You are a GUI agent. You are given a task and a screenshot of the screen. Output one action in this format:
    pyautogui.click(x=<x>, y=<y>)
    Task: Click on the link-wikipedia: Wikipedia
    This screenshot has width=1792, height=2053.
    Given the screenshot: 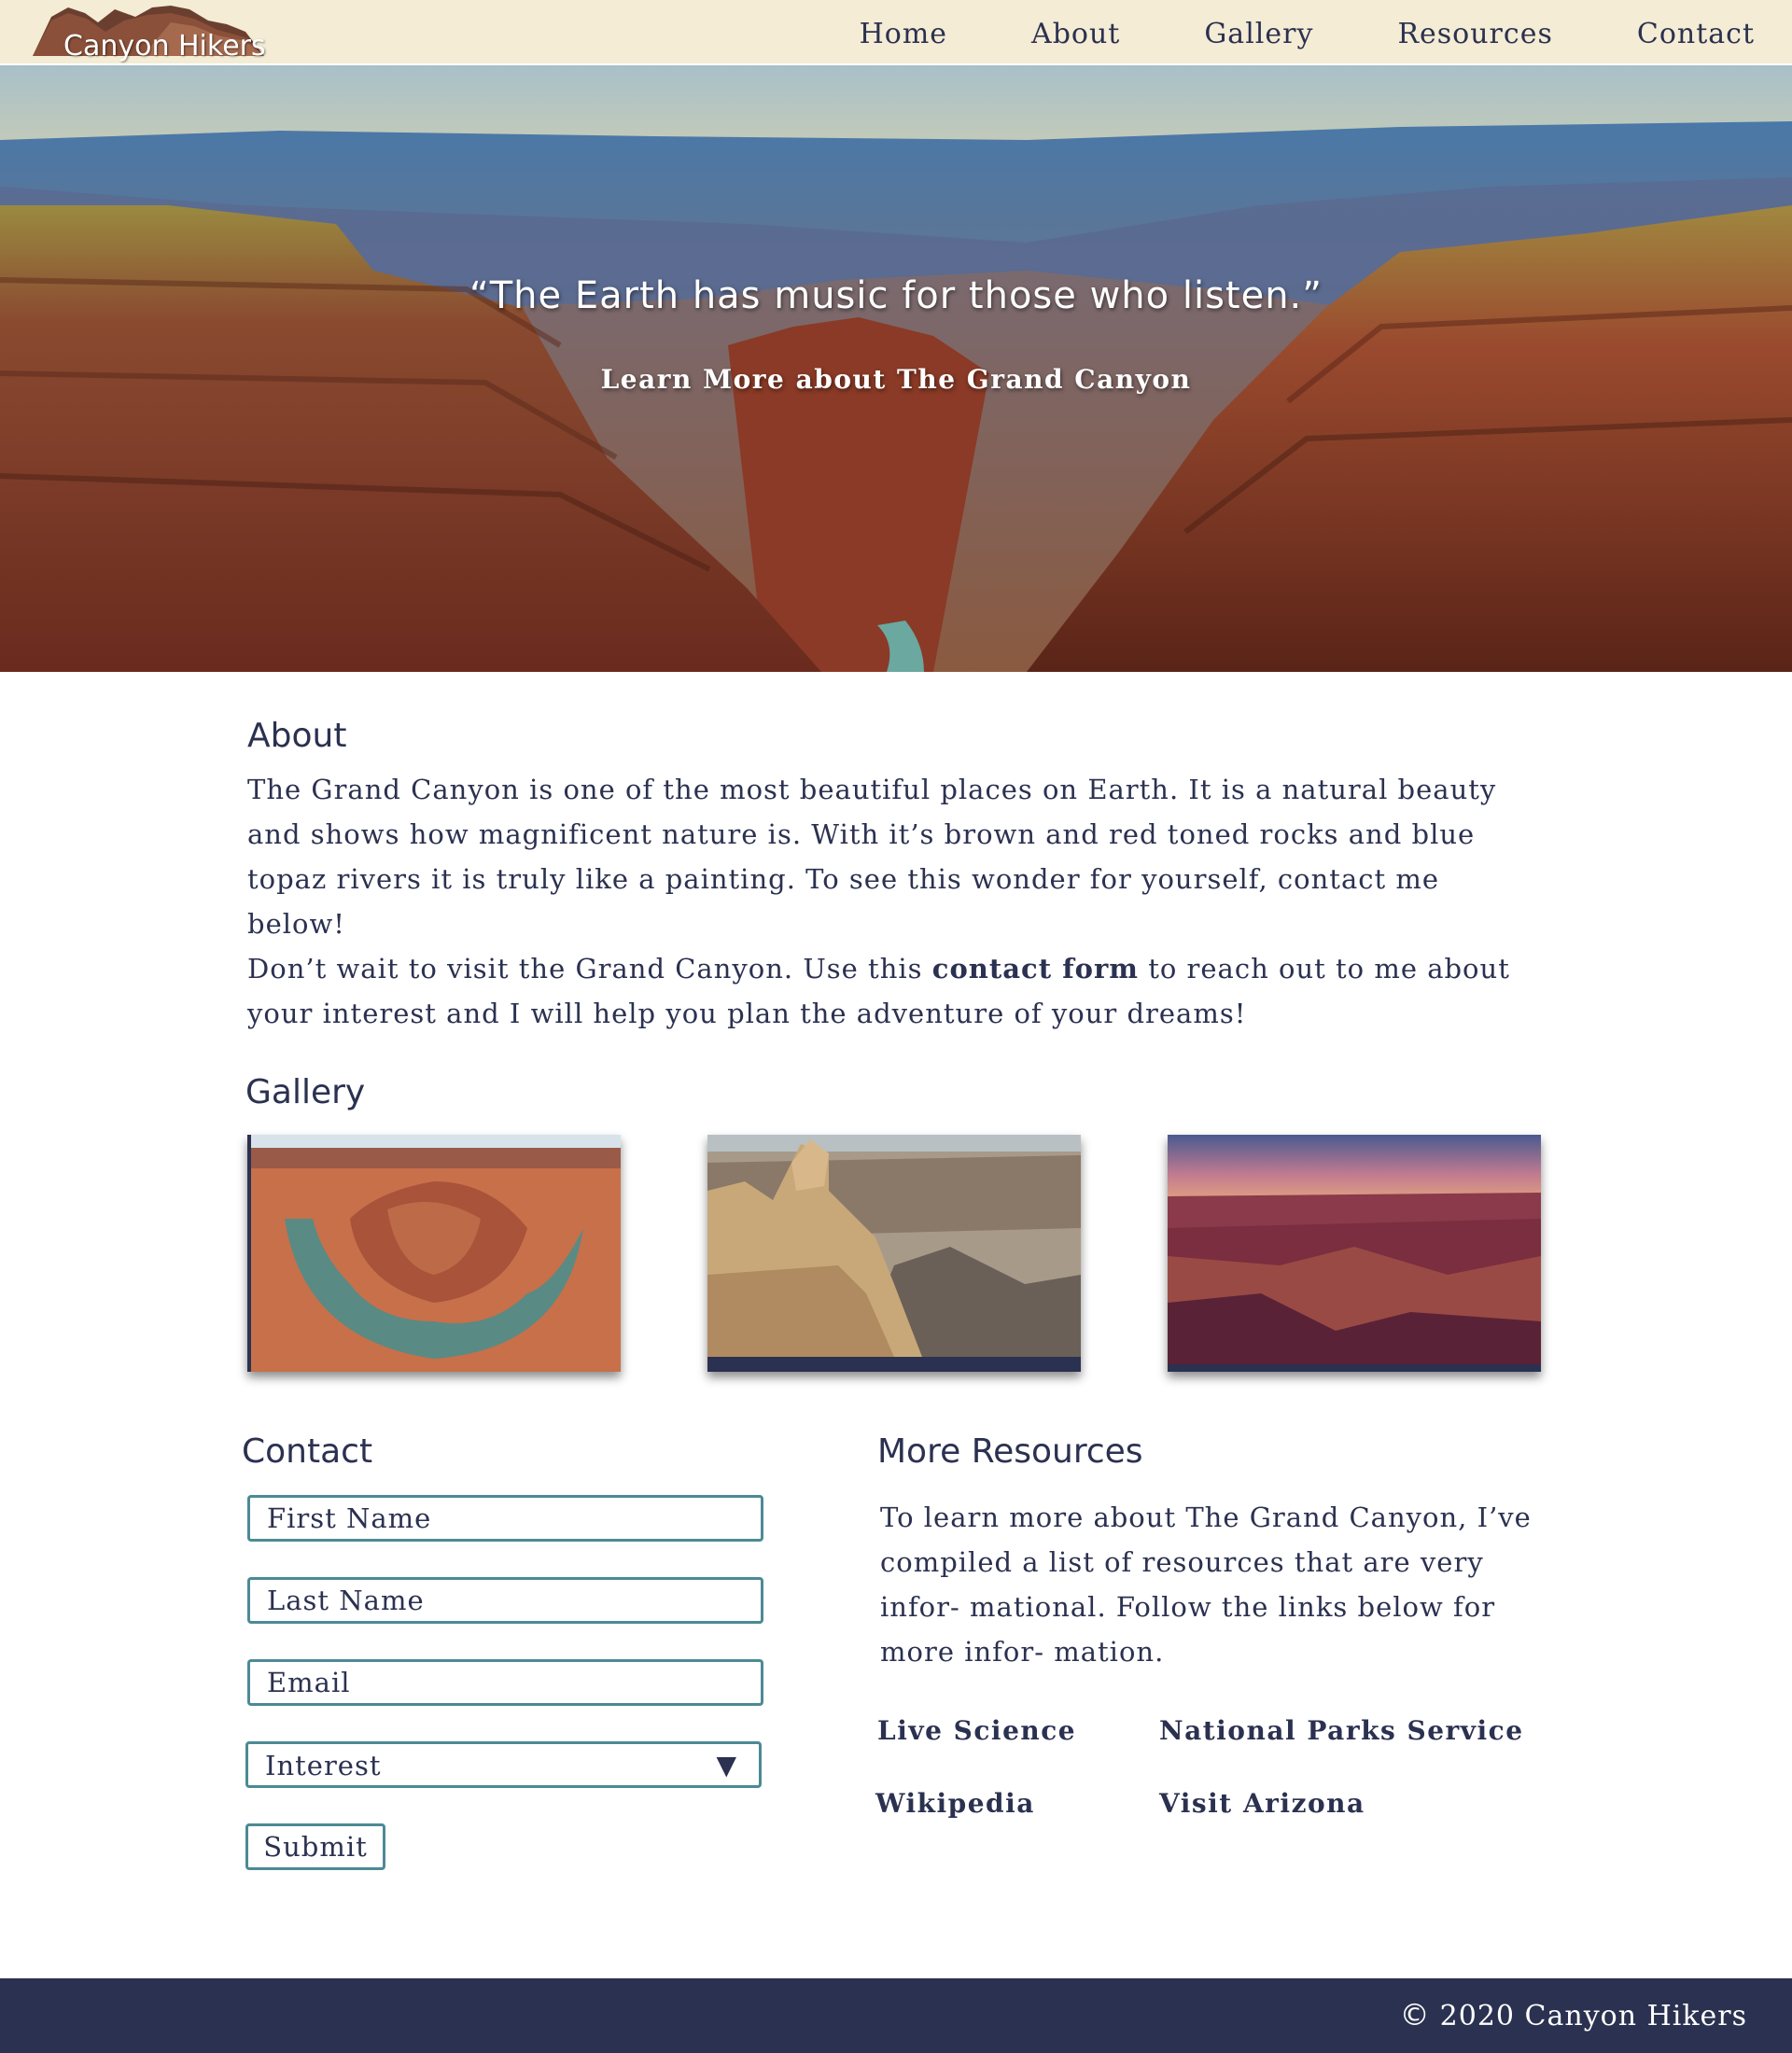 What is the action you would take?
    pyautogui.click(x=955, y=1803)
    